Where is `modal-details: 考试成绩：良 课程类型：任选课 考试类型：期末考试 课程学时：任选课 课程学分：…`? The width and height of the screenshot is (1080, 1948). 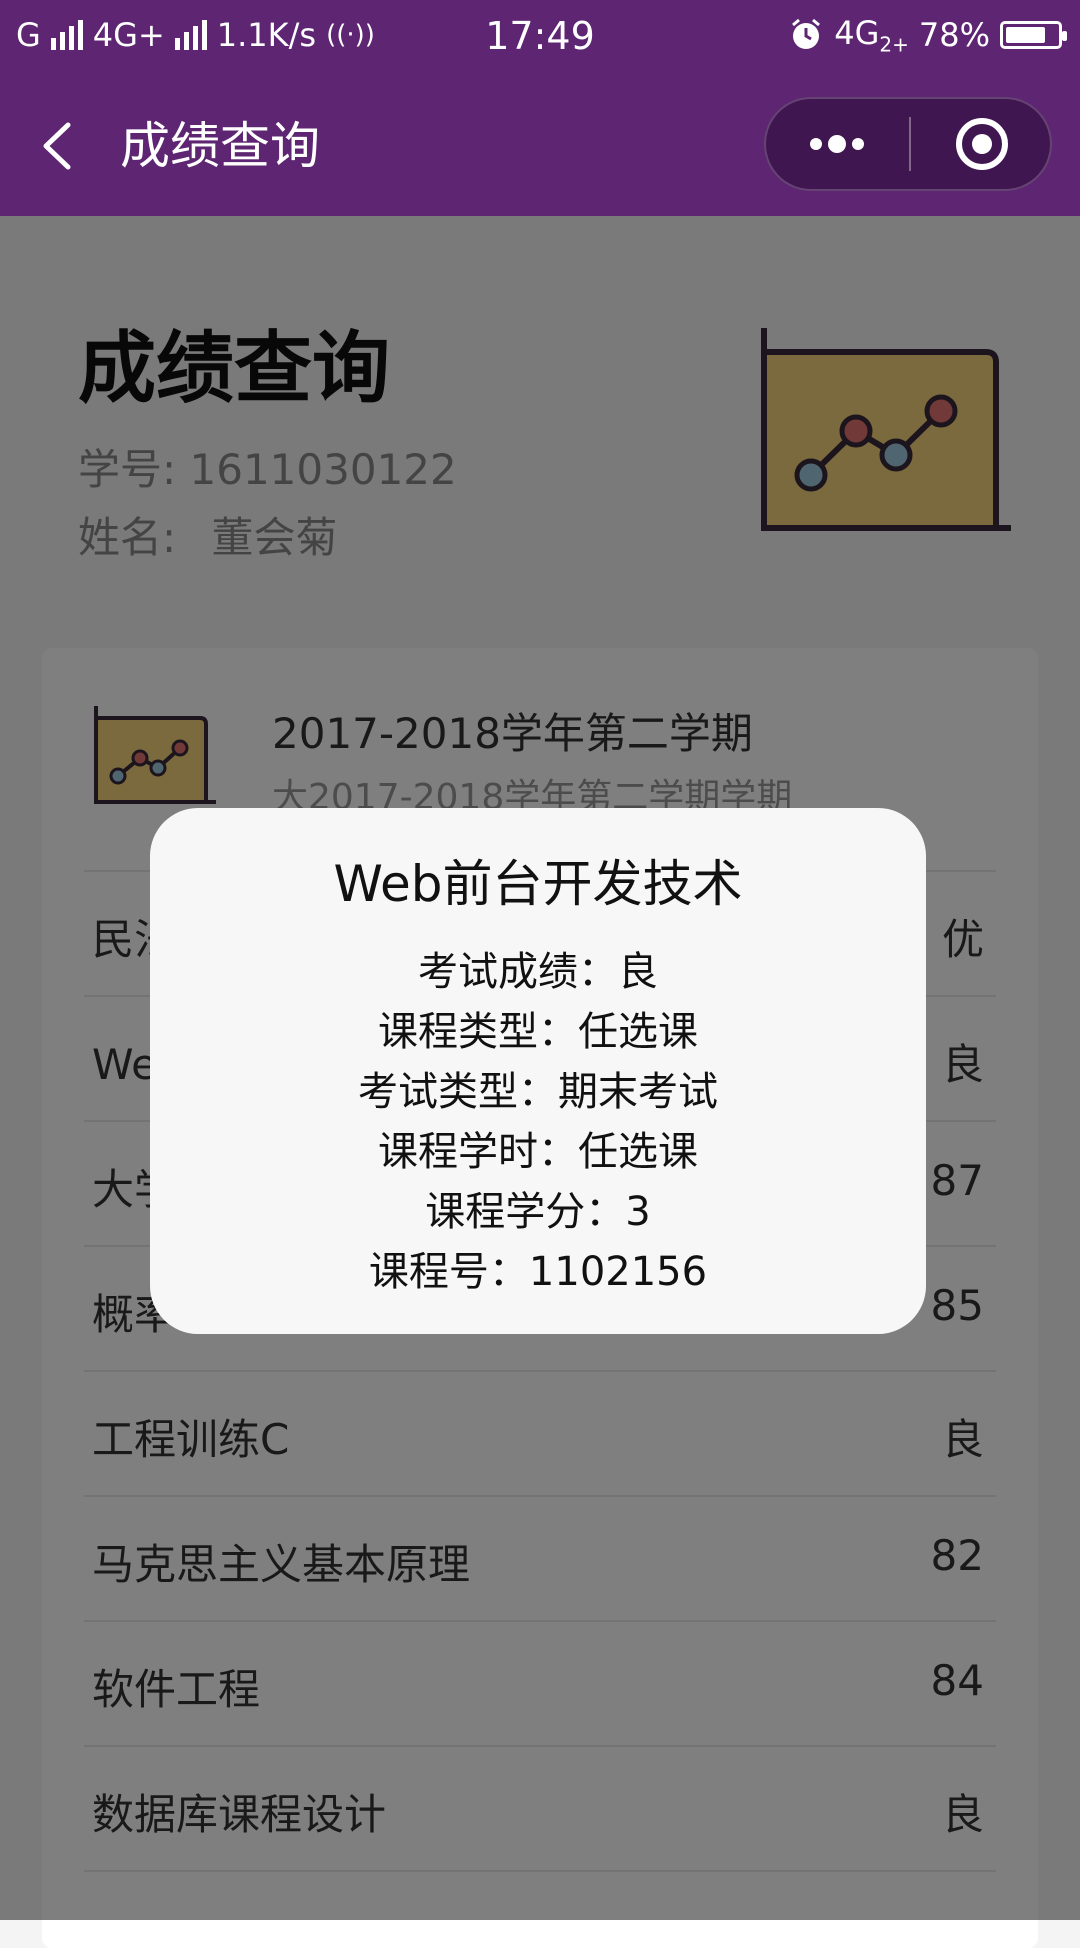 modal-details: 考试成绩：良 课程类型：任选课 考试类型：期末考试 课程学时：任选课 课程学分：… is located at coordinates (538, 1122).